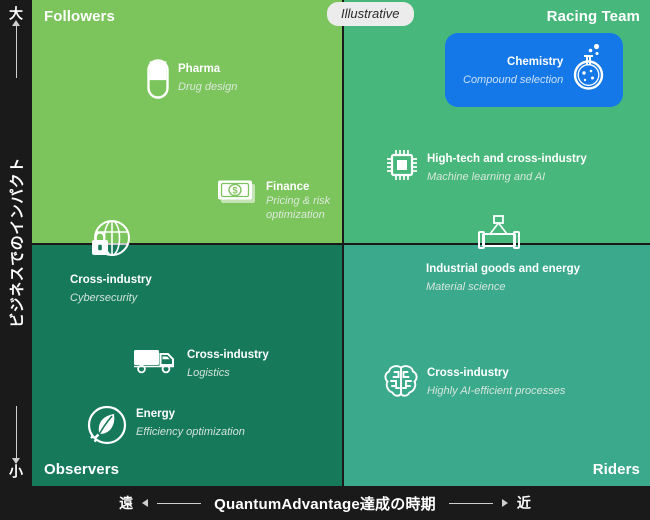 This screenshot has height=520, width=650. What do you see at coordinates (590, 69) in the screenshot?
I see `flask-icon` at bounding box center [590, 69].